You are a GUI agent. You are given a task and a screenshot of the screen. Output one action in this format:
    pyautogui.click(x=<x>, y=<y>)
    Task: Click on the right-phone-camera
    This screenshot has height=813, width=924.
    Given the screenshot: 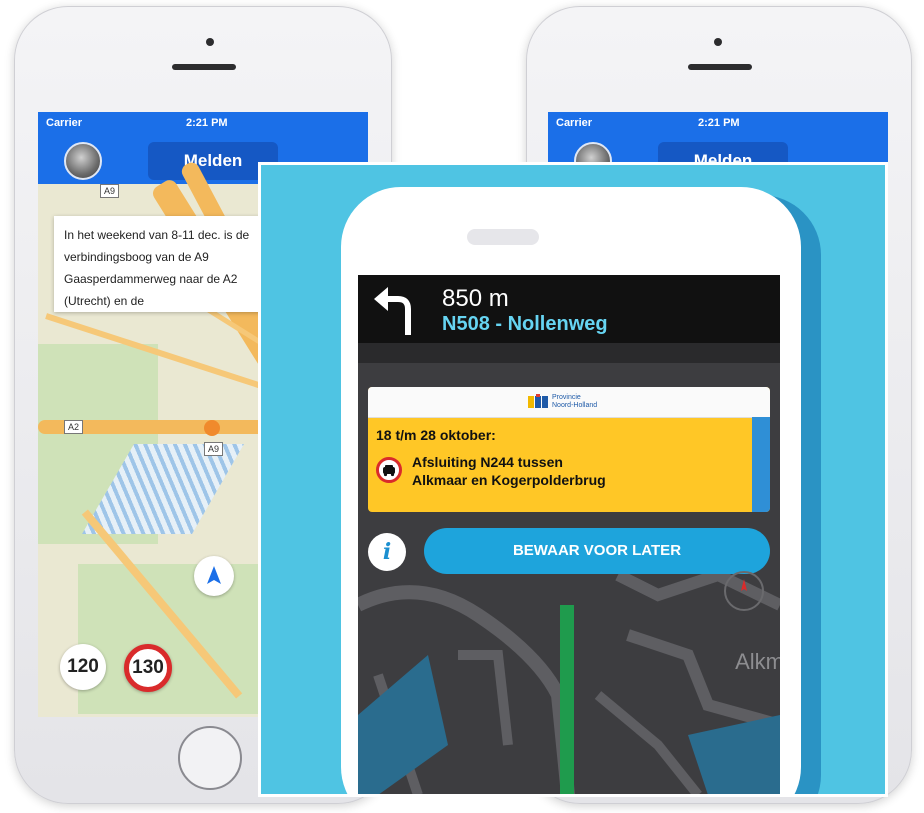 What is the action you would take?
    pyautogui.click(x=718, y=42)
    